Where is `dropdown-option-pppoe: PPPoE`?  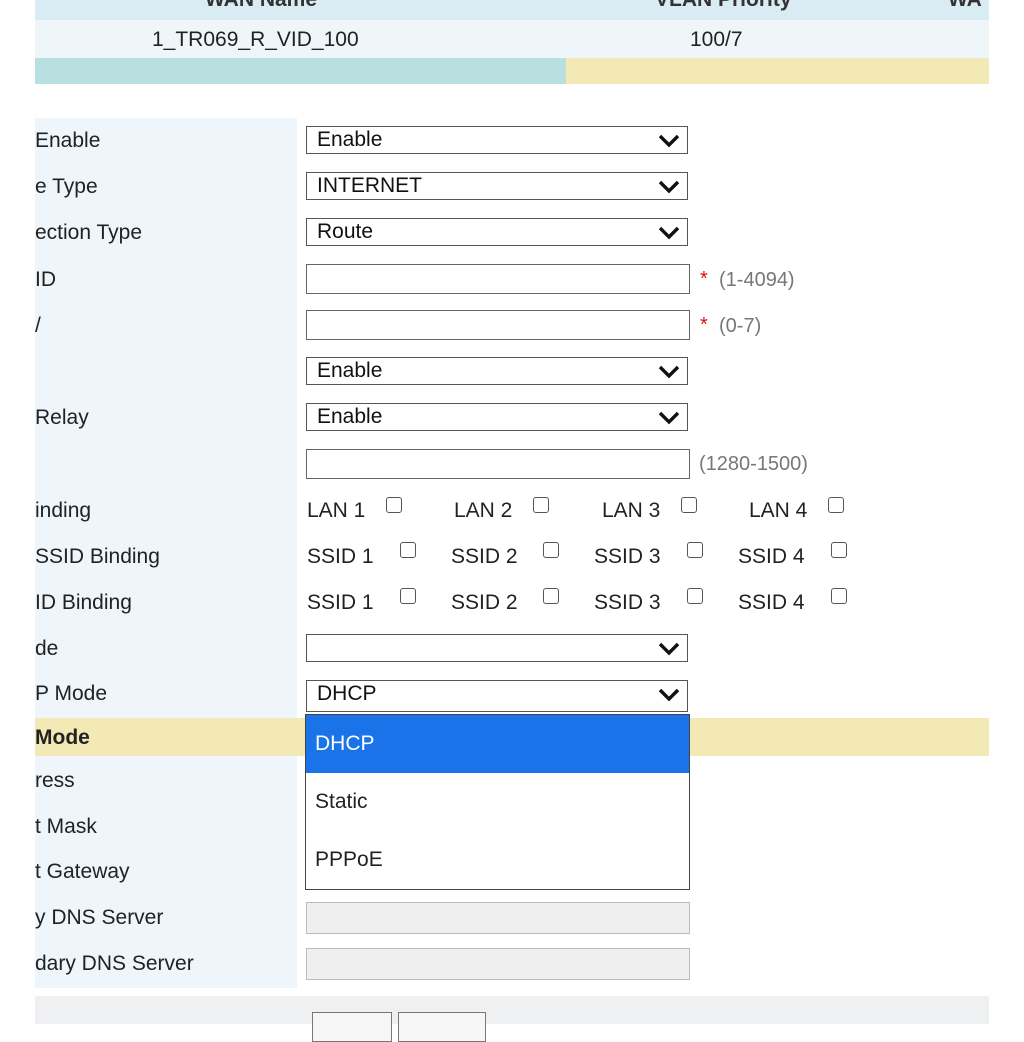 dropdown-option-pppoe: PPPoE is located at coordinates (497, 860).